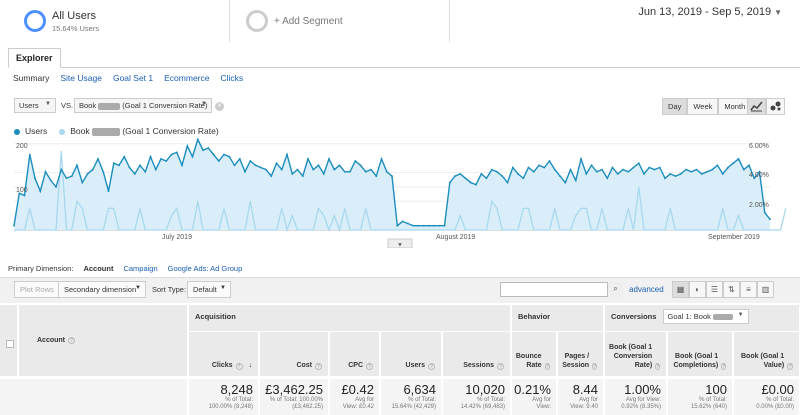 The width and height of the screenshot is (800, 415). Describe the element at coordinates (103, 340) in the screenshot. I see `account-column-header: Account?` at that location.